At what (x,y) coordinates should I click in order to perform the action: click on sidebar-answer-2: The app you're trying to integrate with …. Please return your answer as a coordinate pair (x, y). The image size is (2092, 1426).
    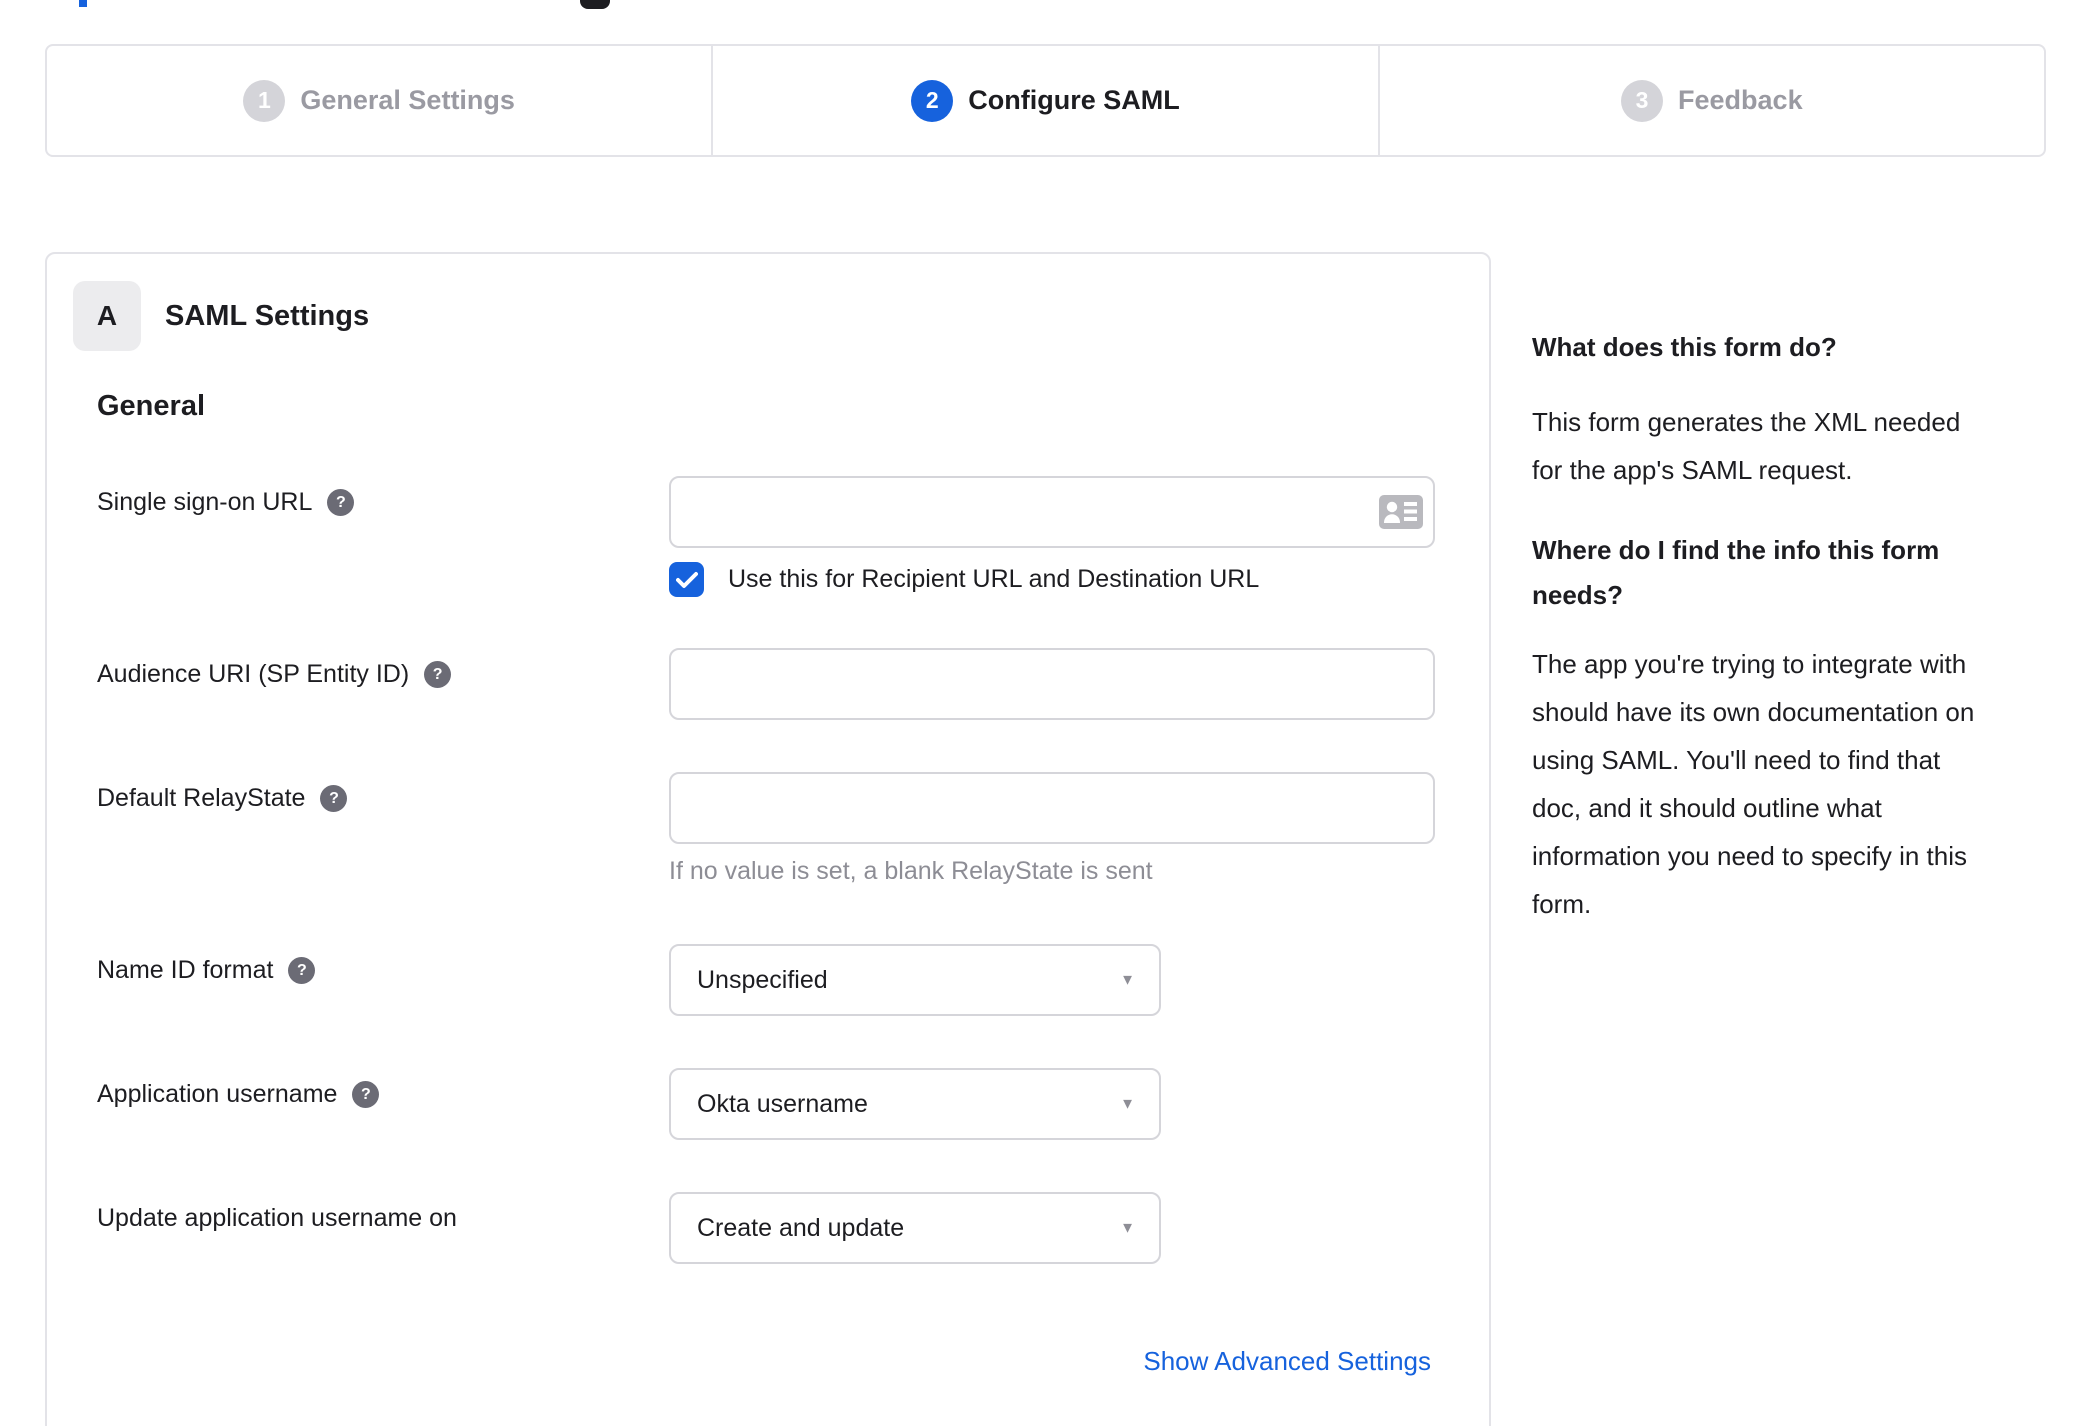
    Looking at the image, I should click on (1753, 784).